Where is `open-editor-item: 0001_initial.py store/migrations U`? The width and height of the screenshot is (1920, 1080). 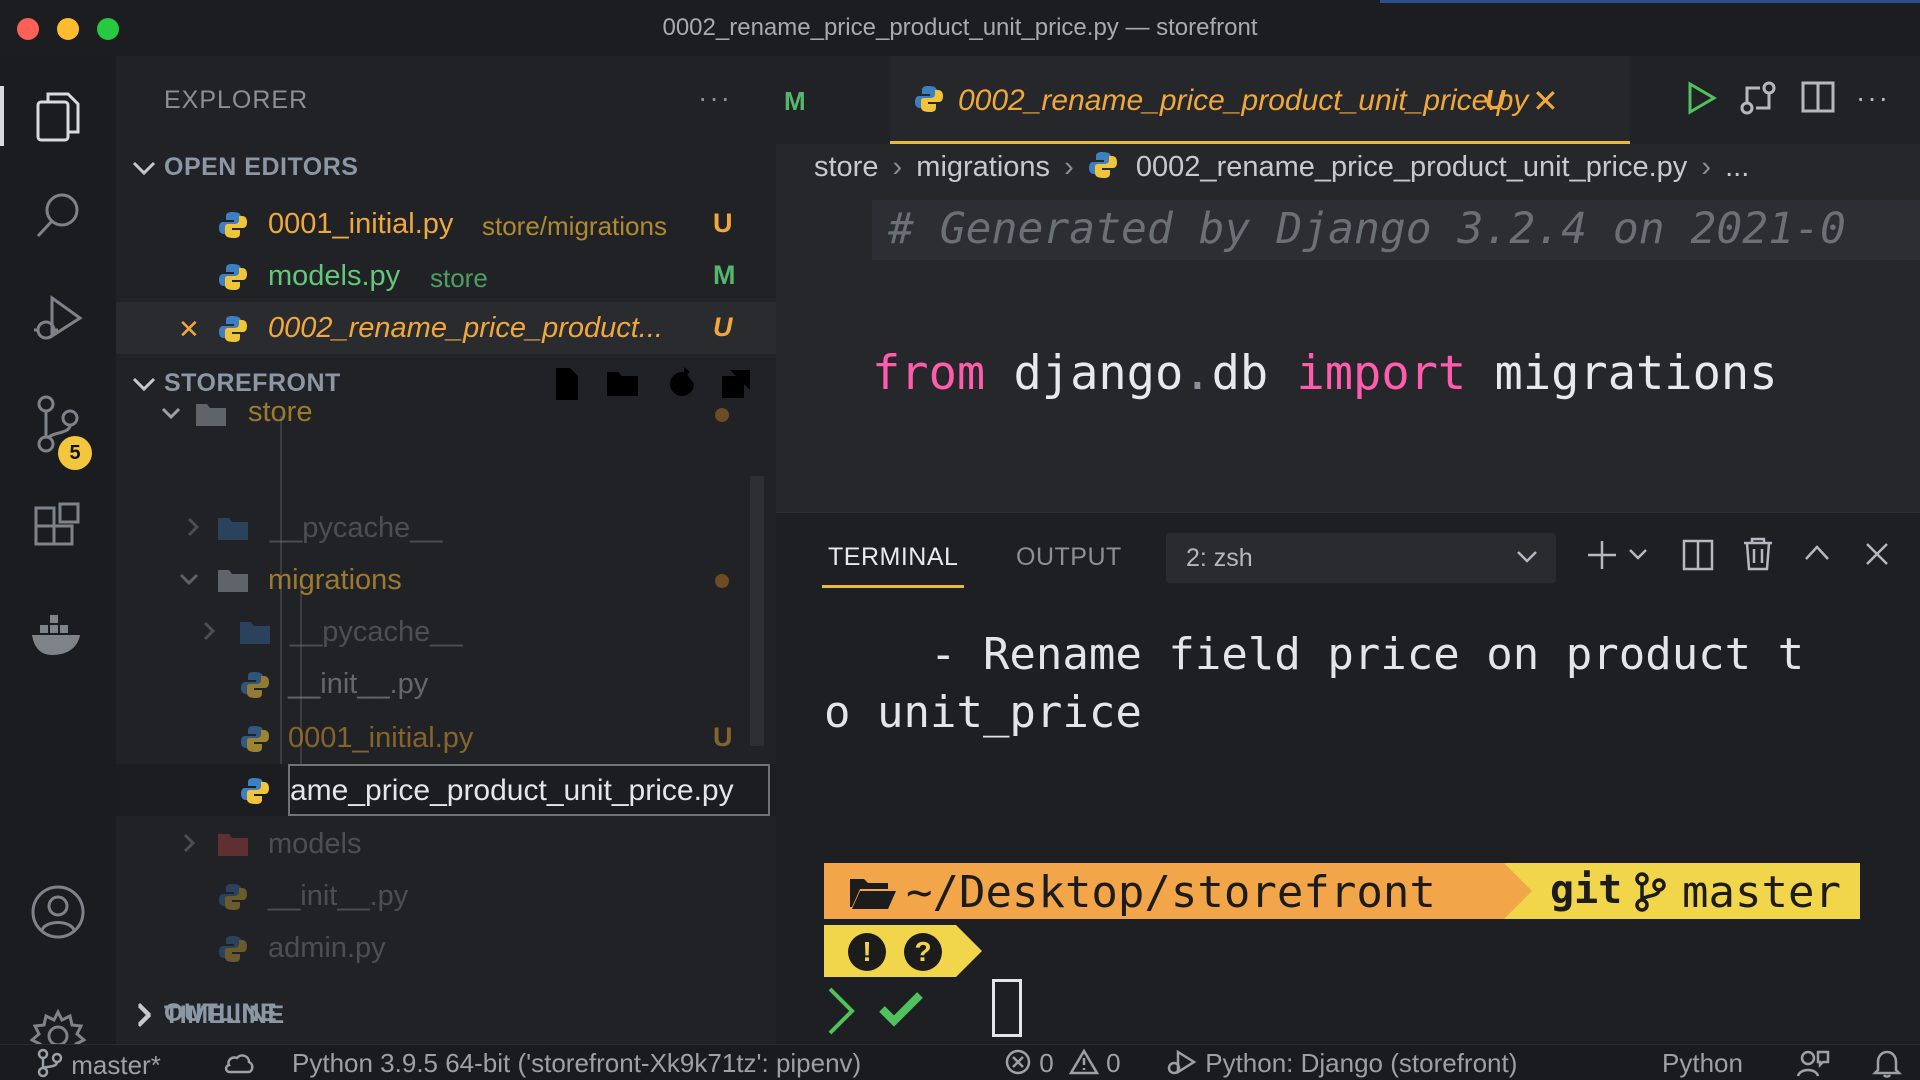 open-editor-item: 0001_initial.py store/migrations U is located at coordinates (446, 224).